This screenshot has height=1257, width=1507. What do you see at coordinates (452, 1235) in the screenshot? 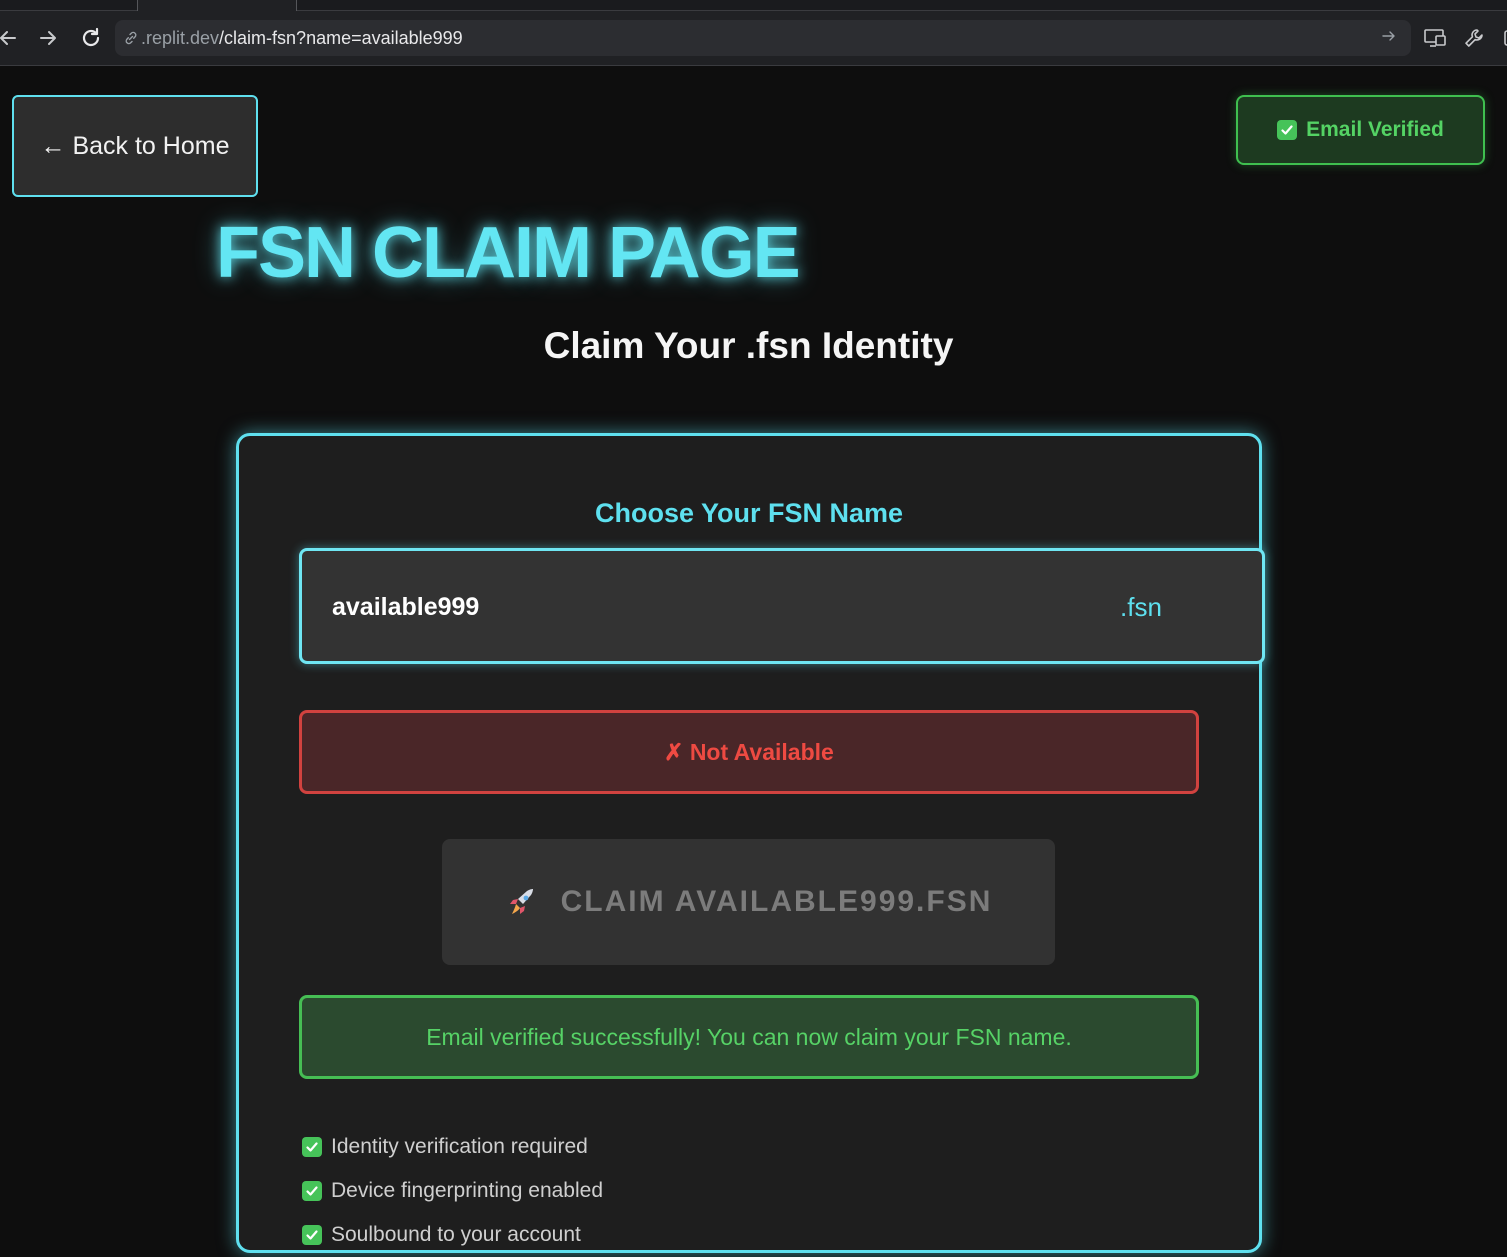
I see `feature-item: Soulbound to your account` at bounding box center [452, 1235].